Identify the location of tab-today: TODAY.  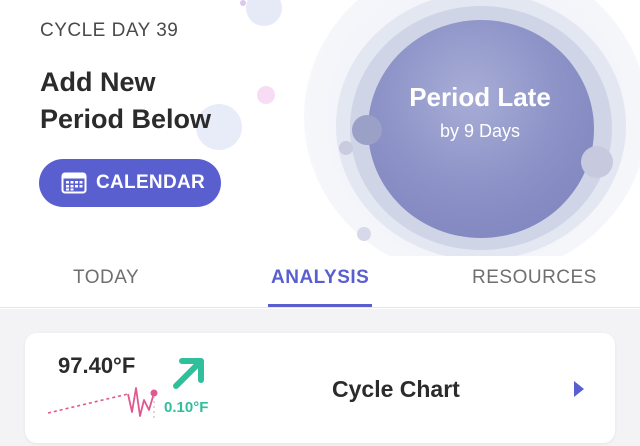
(106, 278).